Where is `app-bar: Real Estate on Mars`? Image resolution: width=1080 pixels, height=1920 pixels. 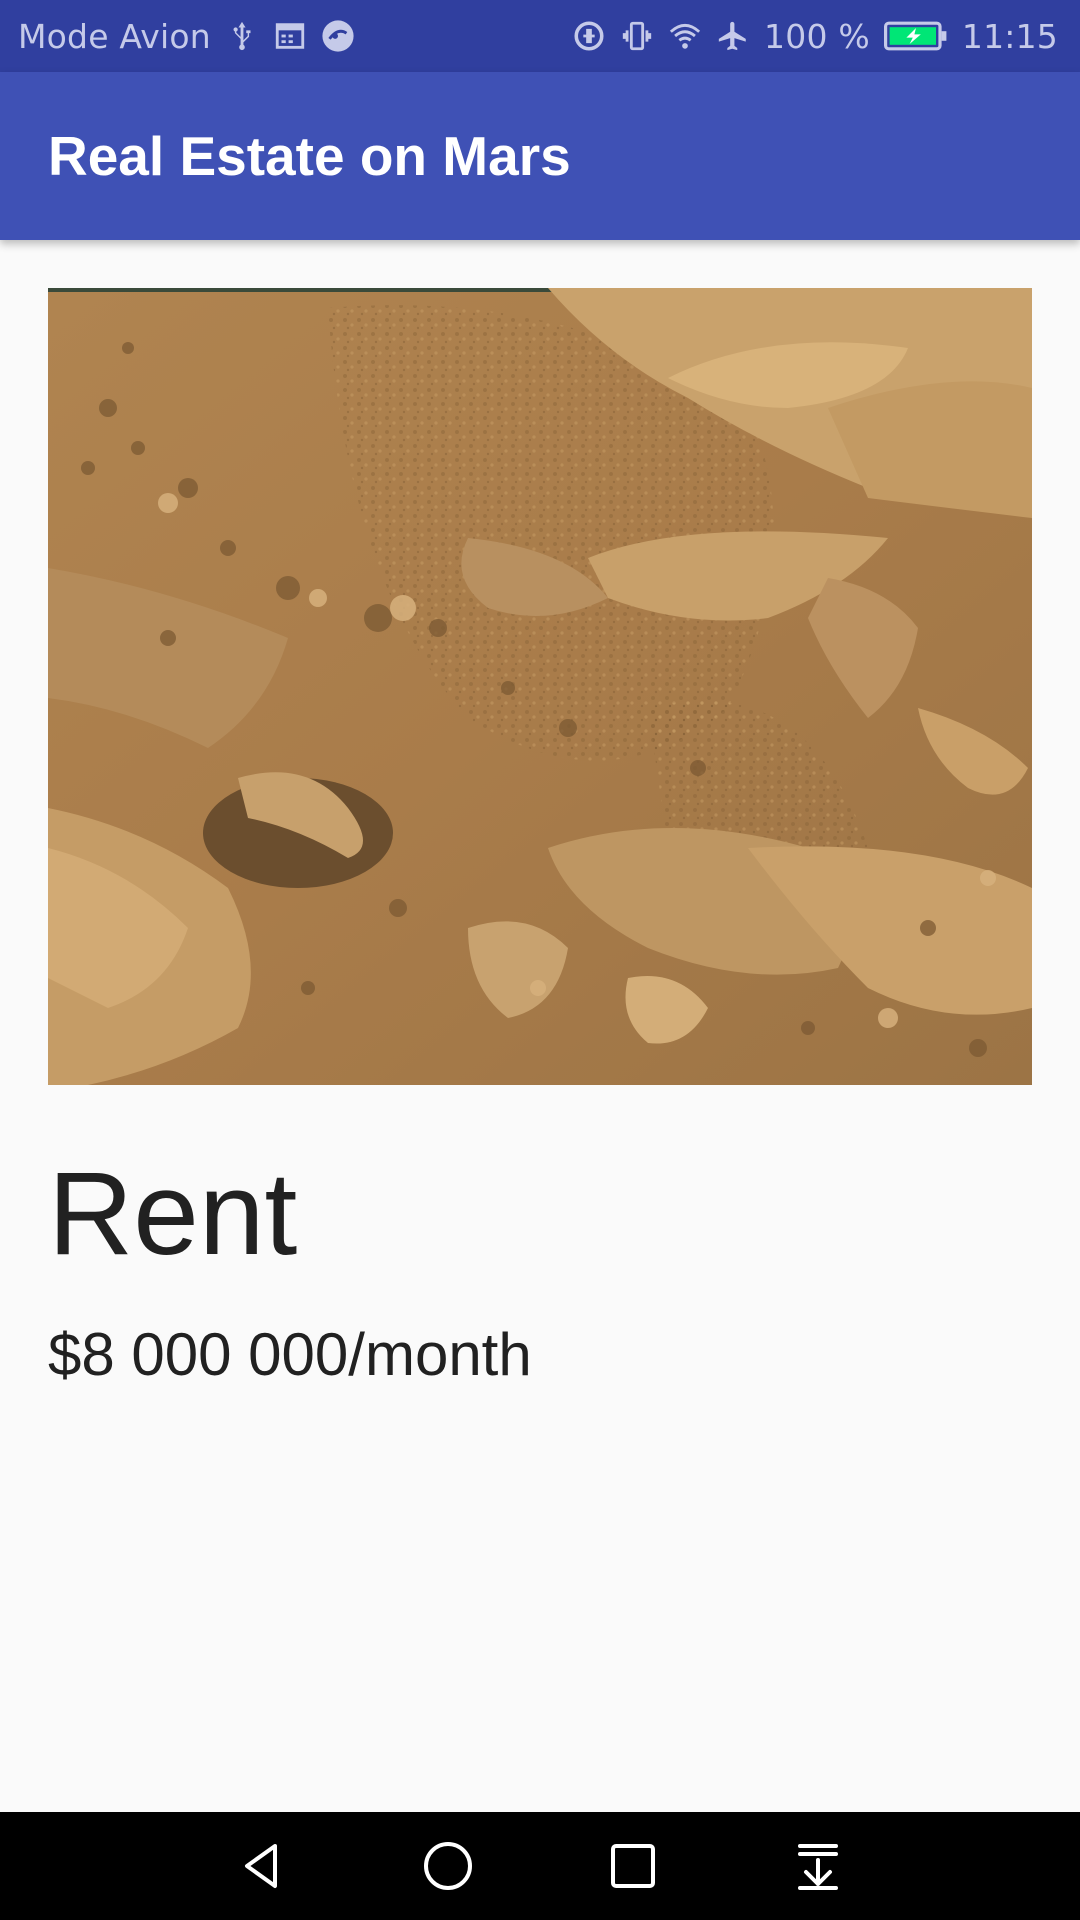
app-bar: Real Estate on Mars is located at coordinates (540, 156).